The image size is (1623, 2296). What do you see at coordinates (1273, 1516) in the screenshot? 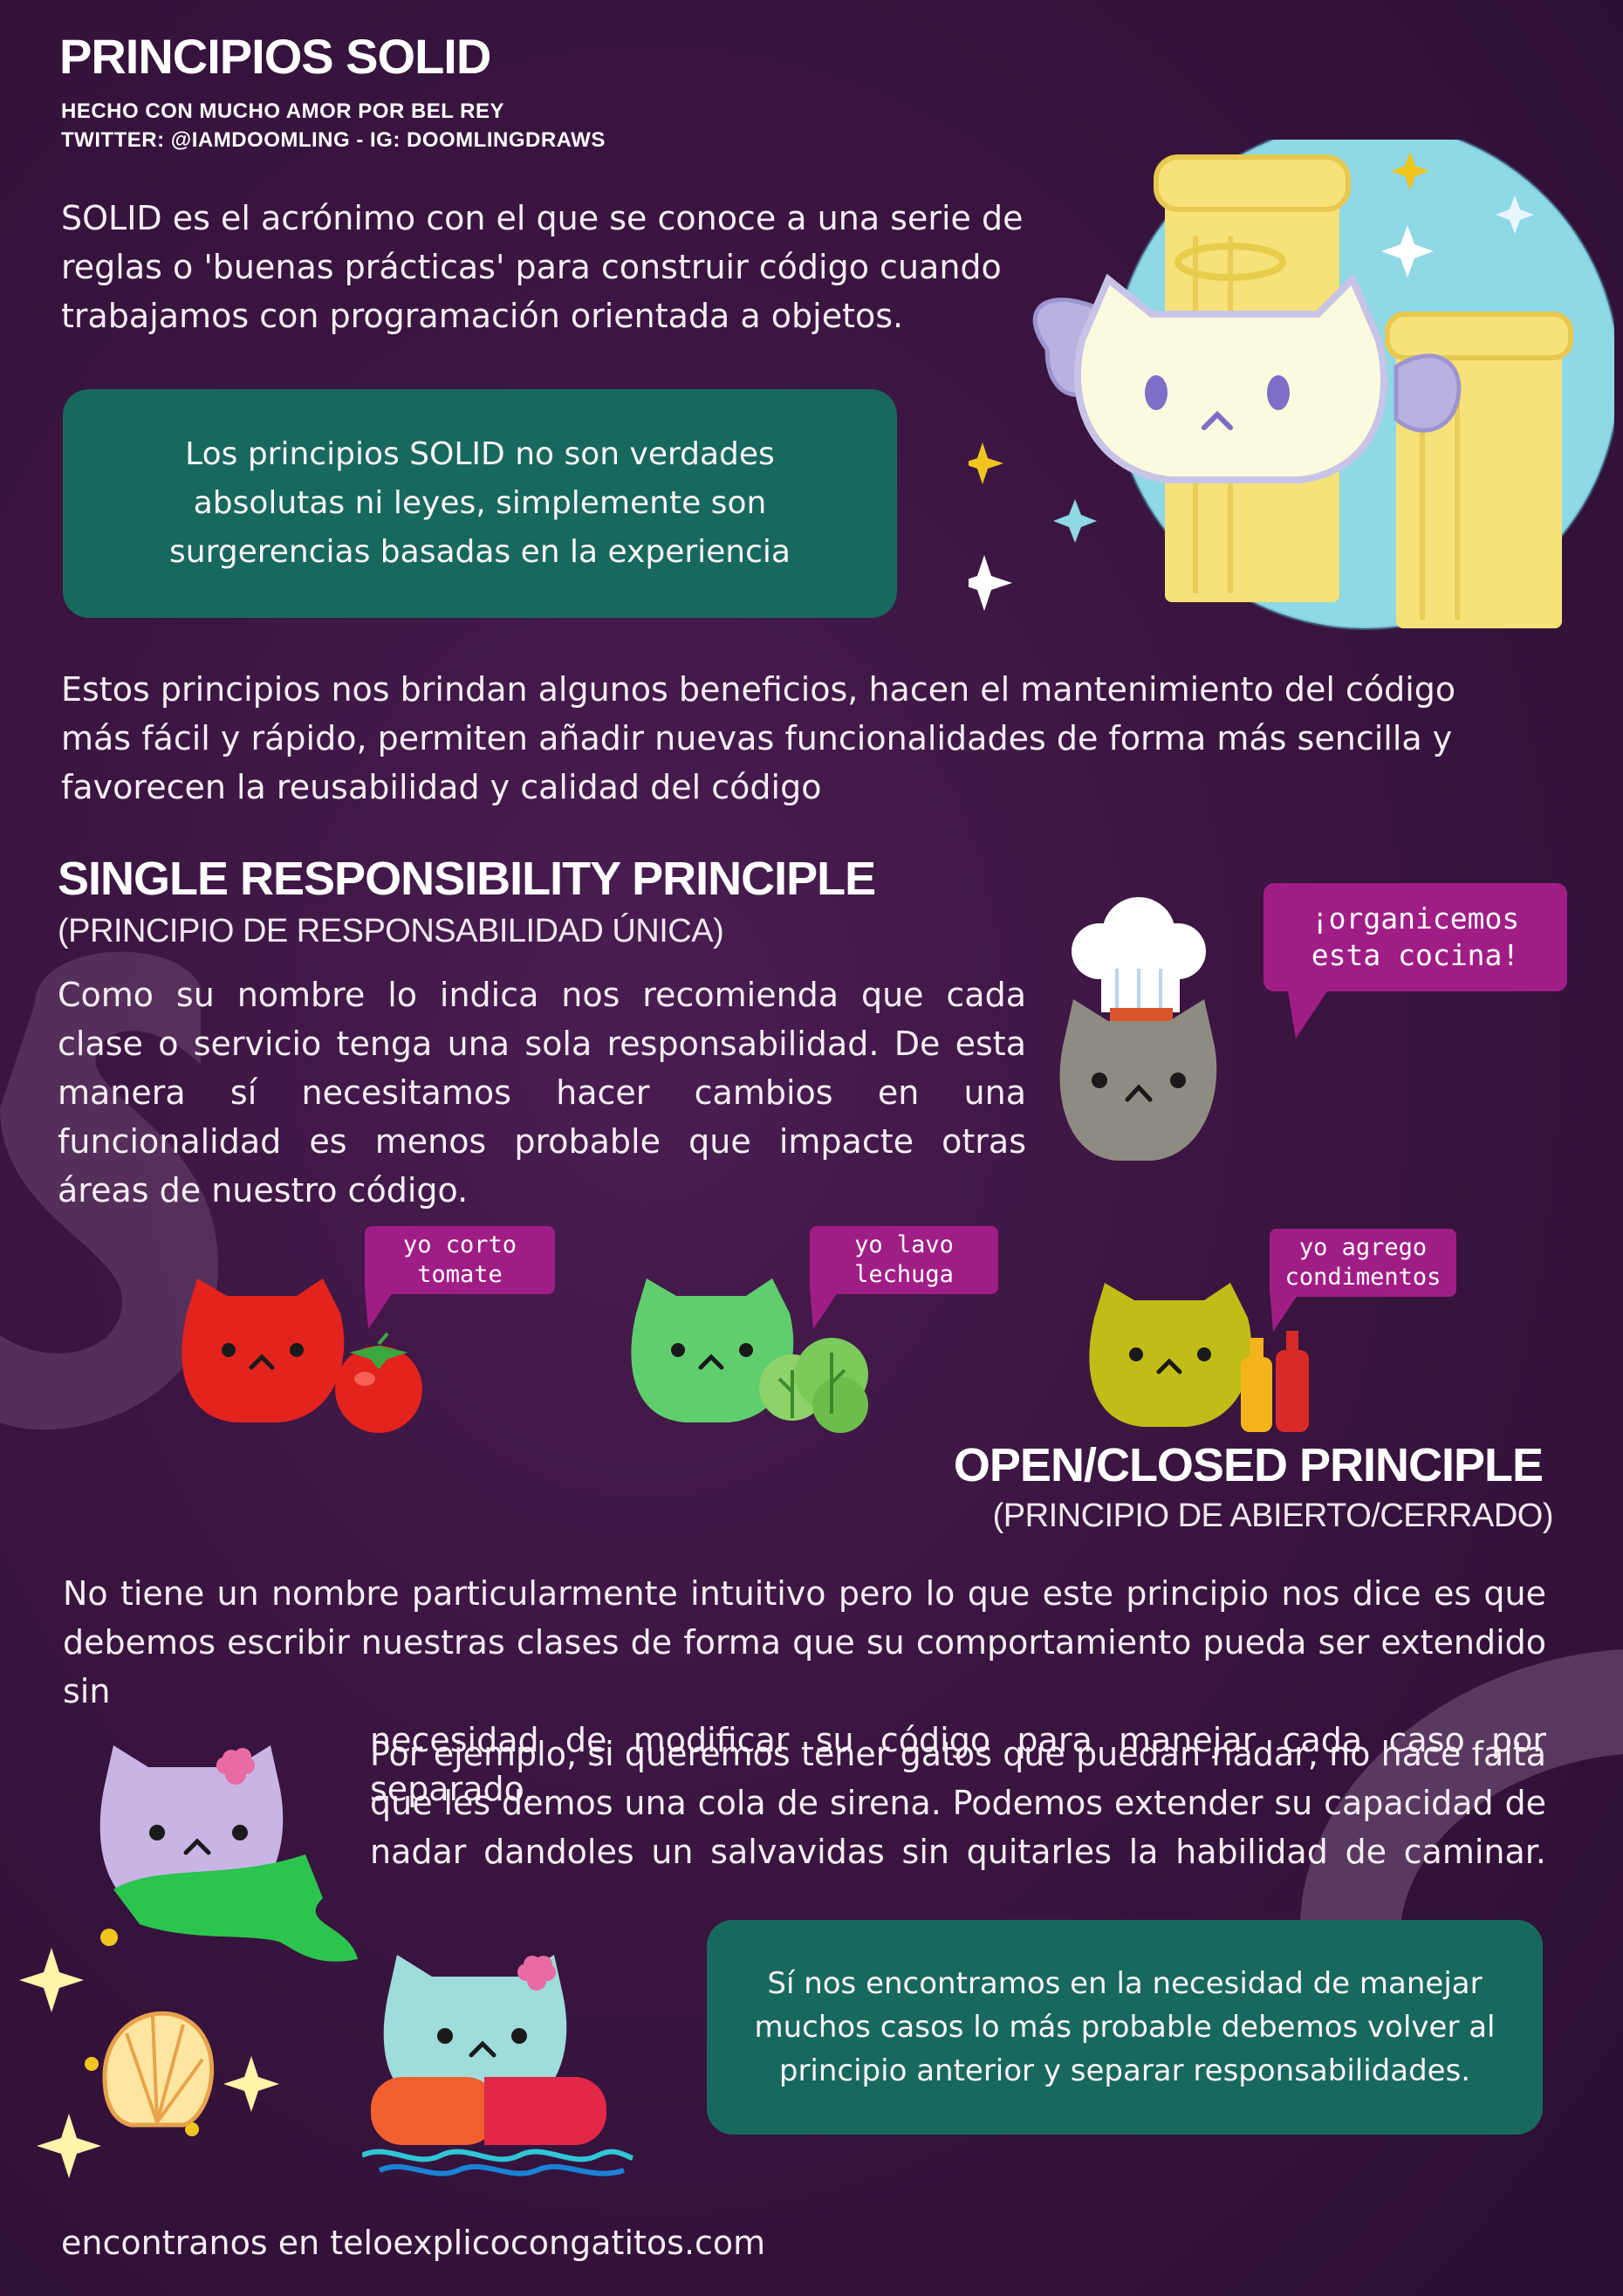
I see `ocp-subtitle: (PRINCIPIO DE ABIERTO/CERRADO)` at bounding box center [1273, 1516].